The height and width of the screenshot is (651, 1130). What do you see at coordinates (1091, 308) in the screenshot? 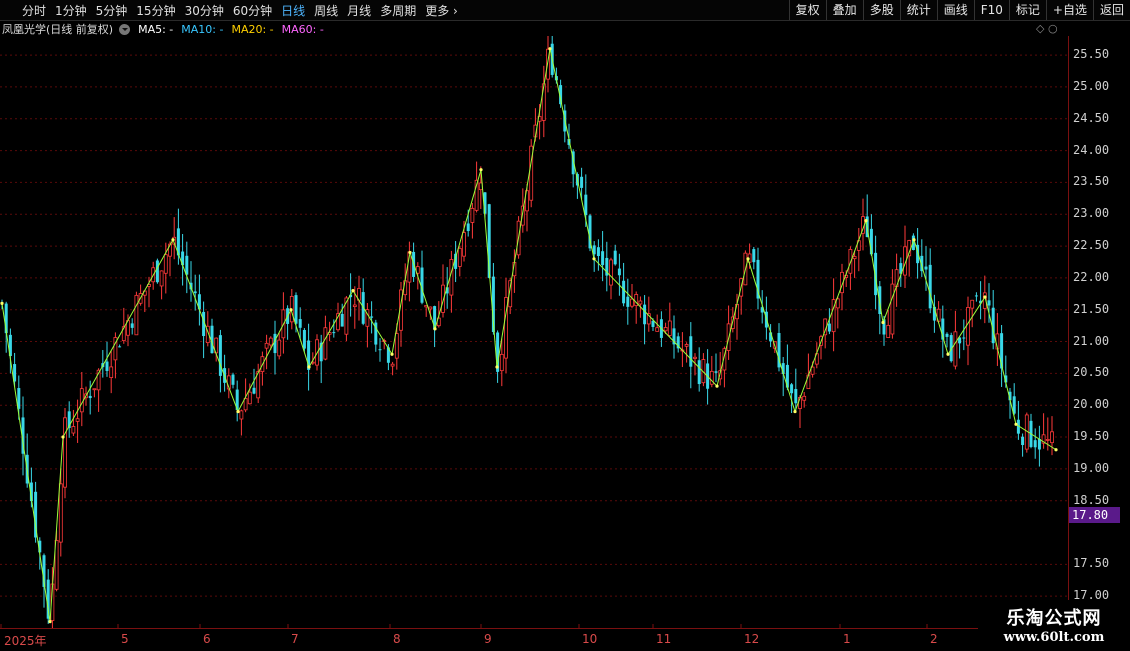
I see `price-tick: 21.50` at bounding box center [1091, 308].